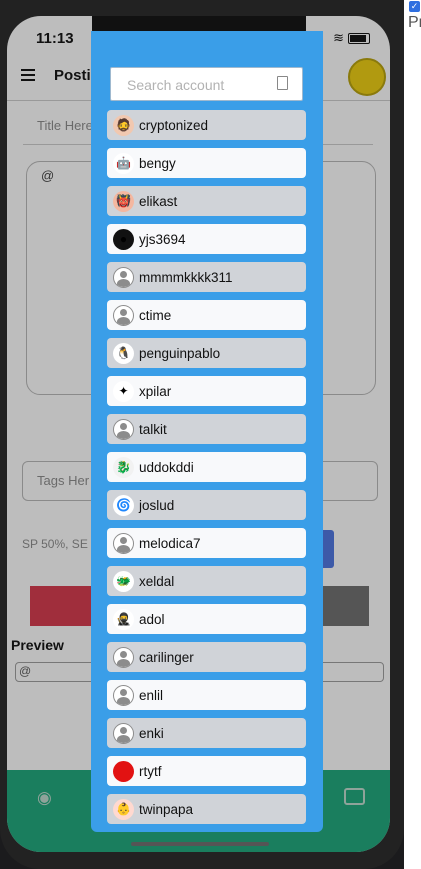 Image resolution: width=421 pixels, height=869 pixels. I want to click on account-avatar: 🐧, so click(123, 353).